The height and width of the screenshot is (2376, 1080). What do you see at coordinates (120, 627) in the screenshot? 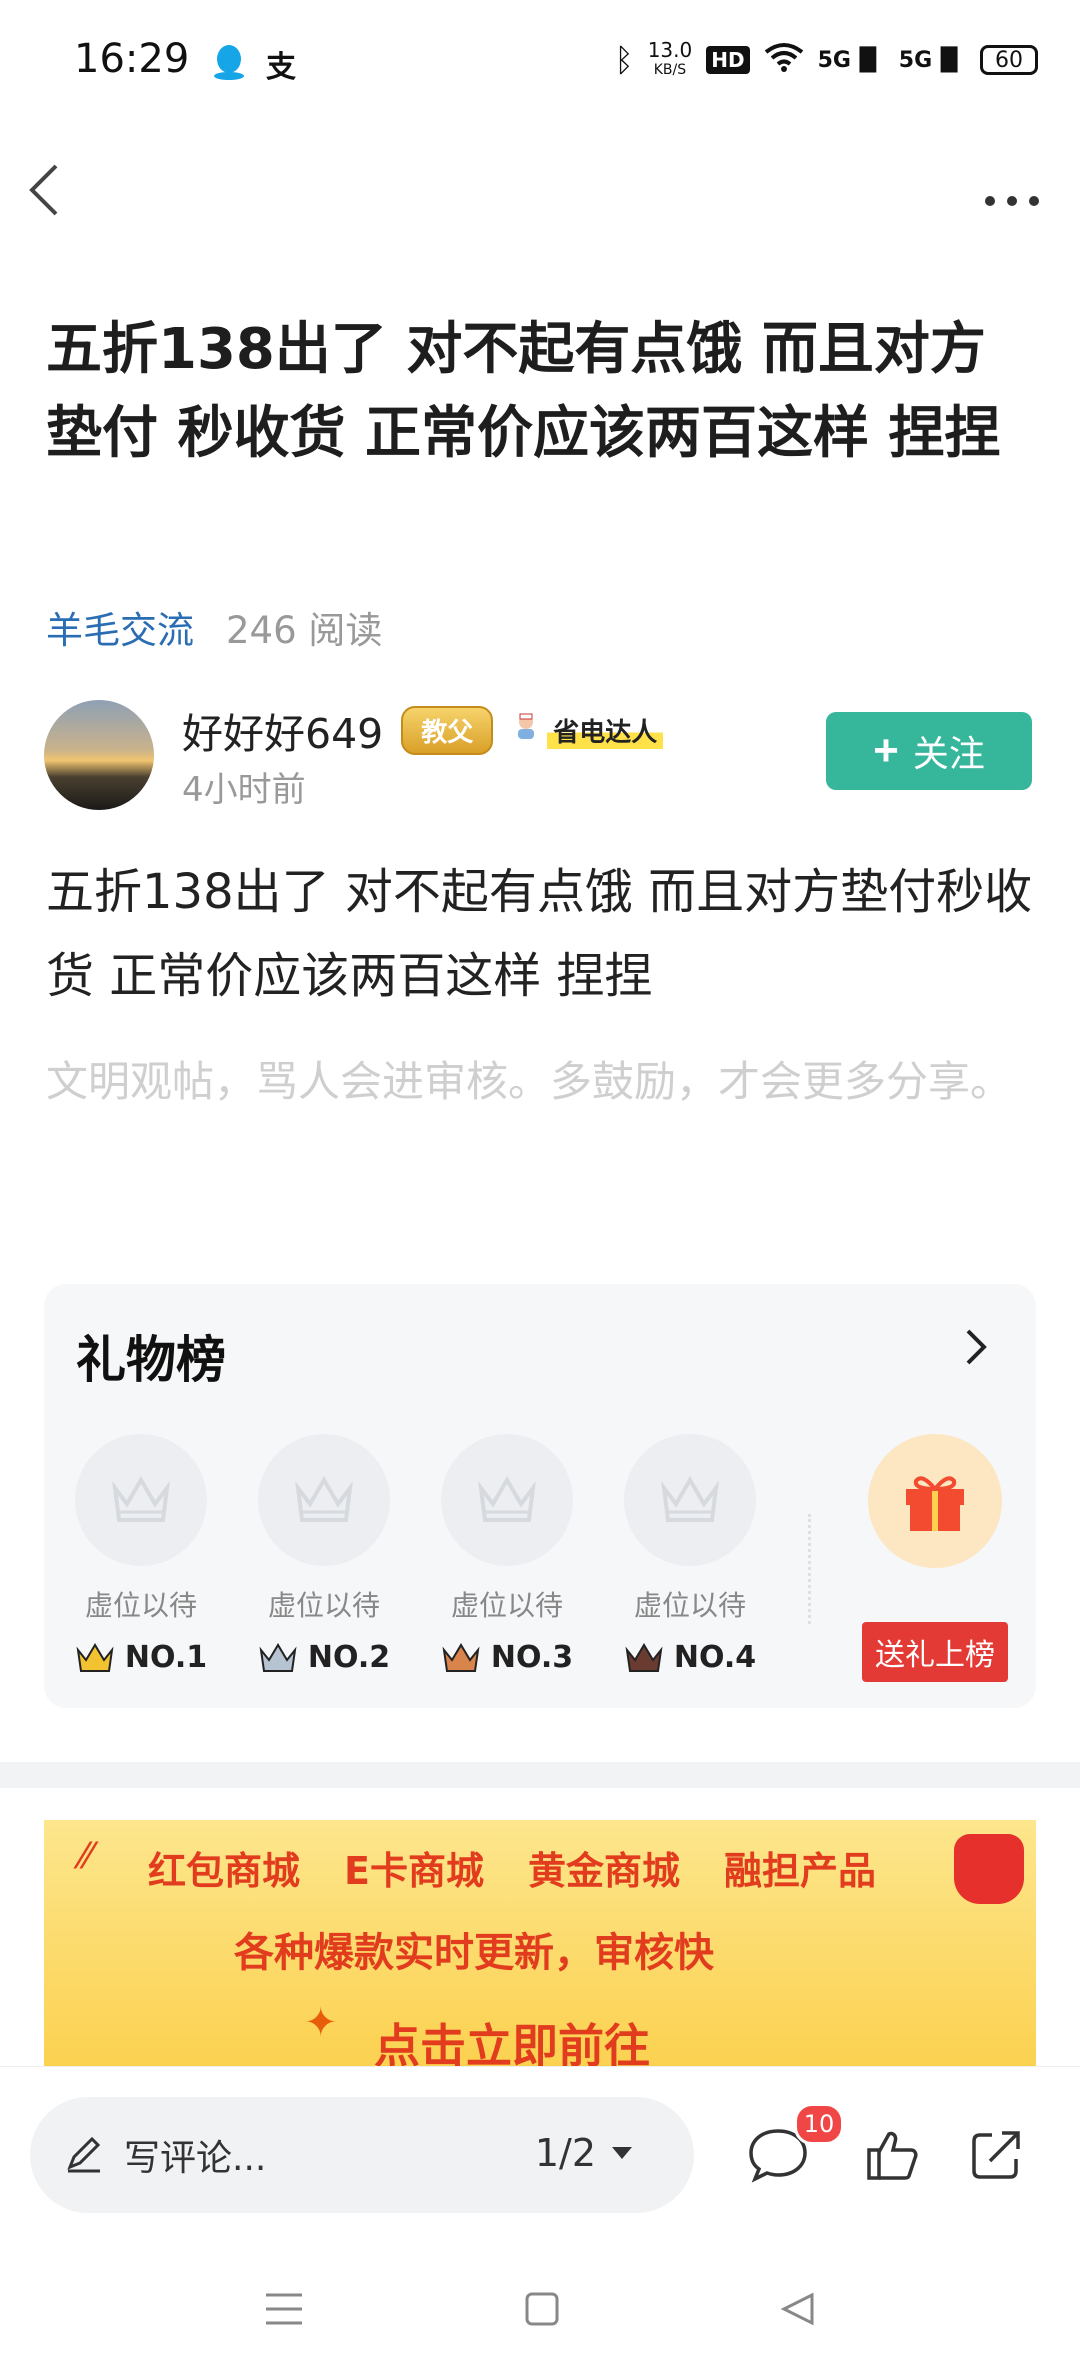
I see `post-category-link: 羊毛交流` at bounding box center [120, 627].